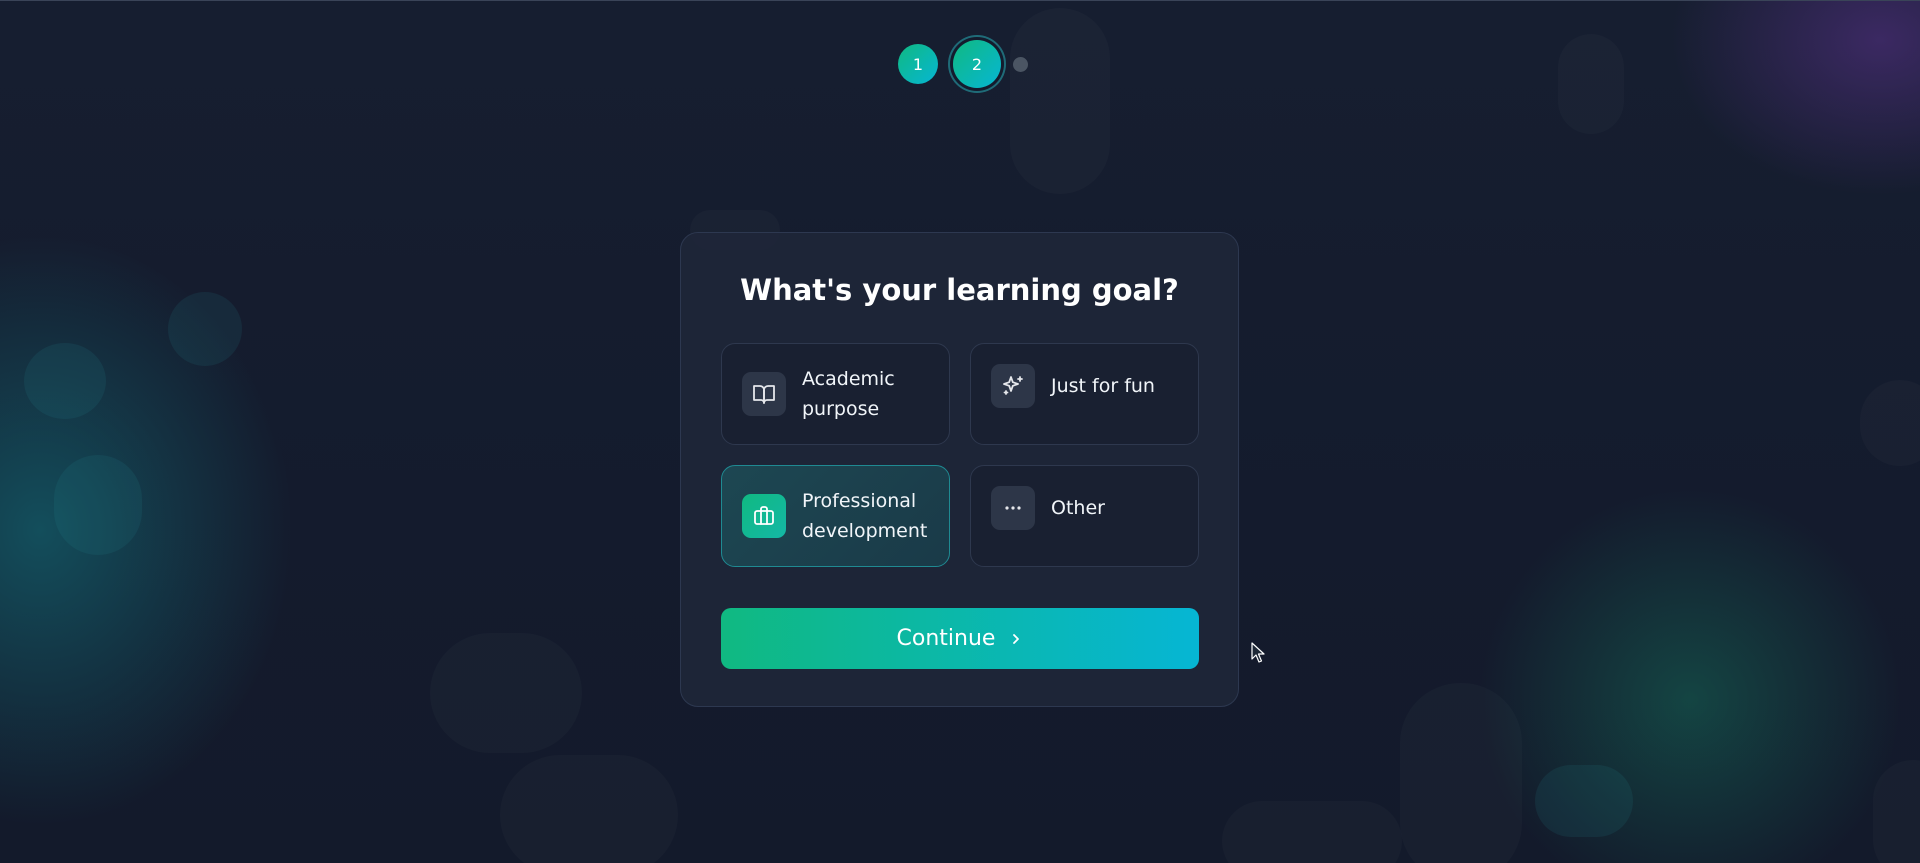 This screenshot has height=863, width=1920. I want to click on briefcase-icon, so click(764, 516).